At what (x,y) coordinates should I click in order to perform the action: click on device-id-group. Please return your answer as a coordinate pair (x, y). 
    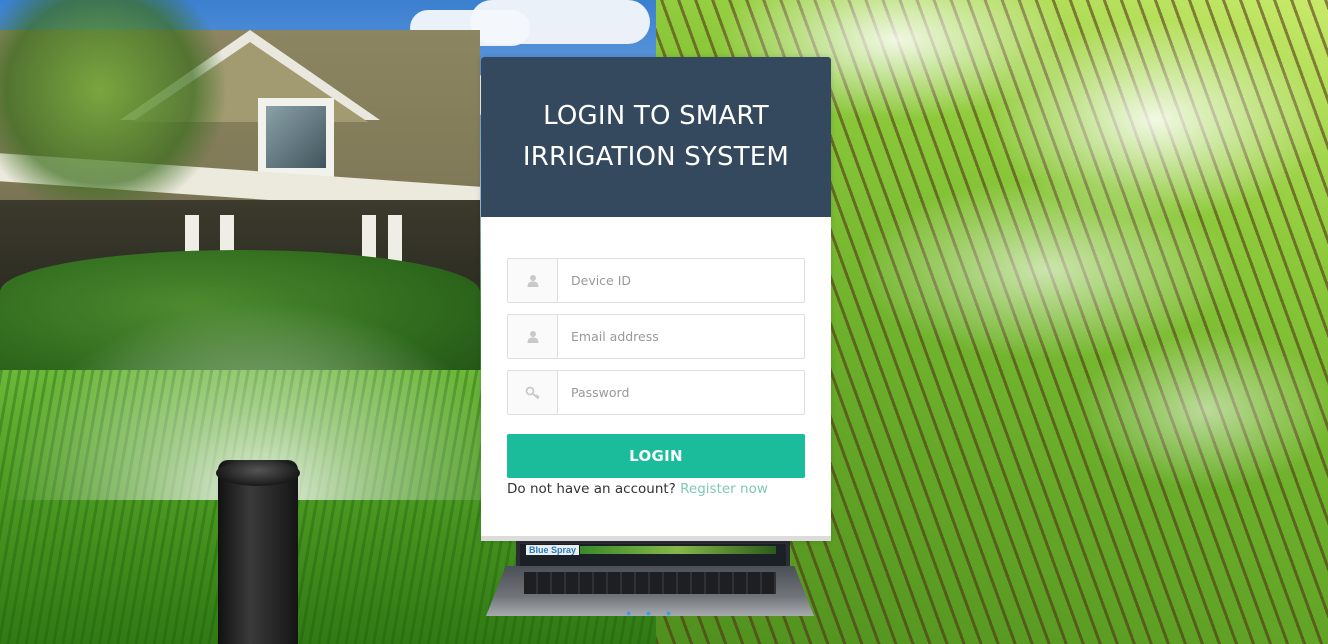
    Looking at the image, I should click on (656, 280).